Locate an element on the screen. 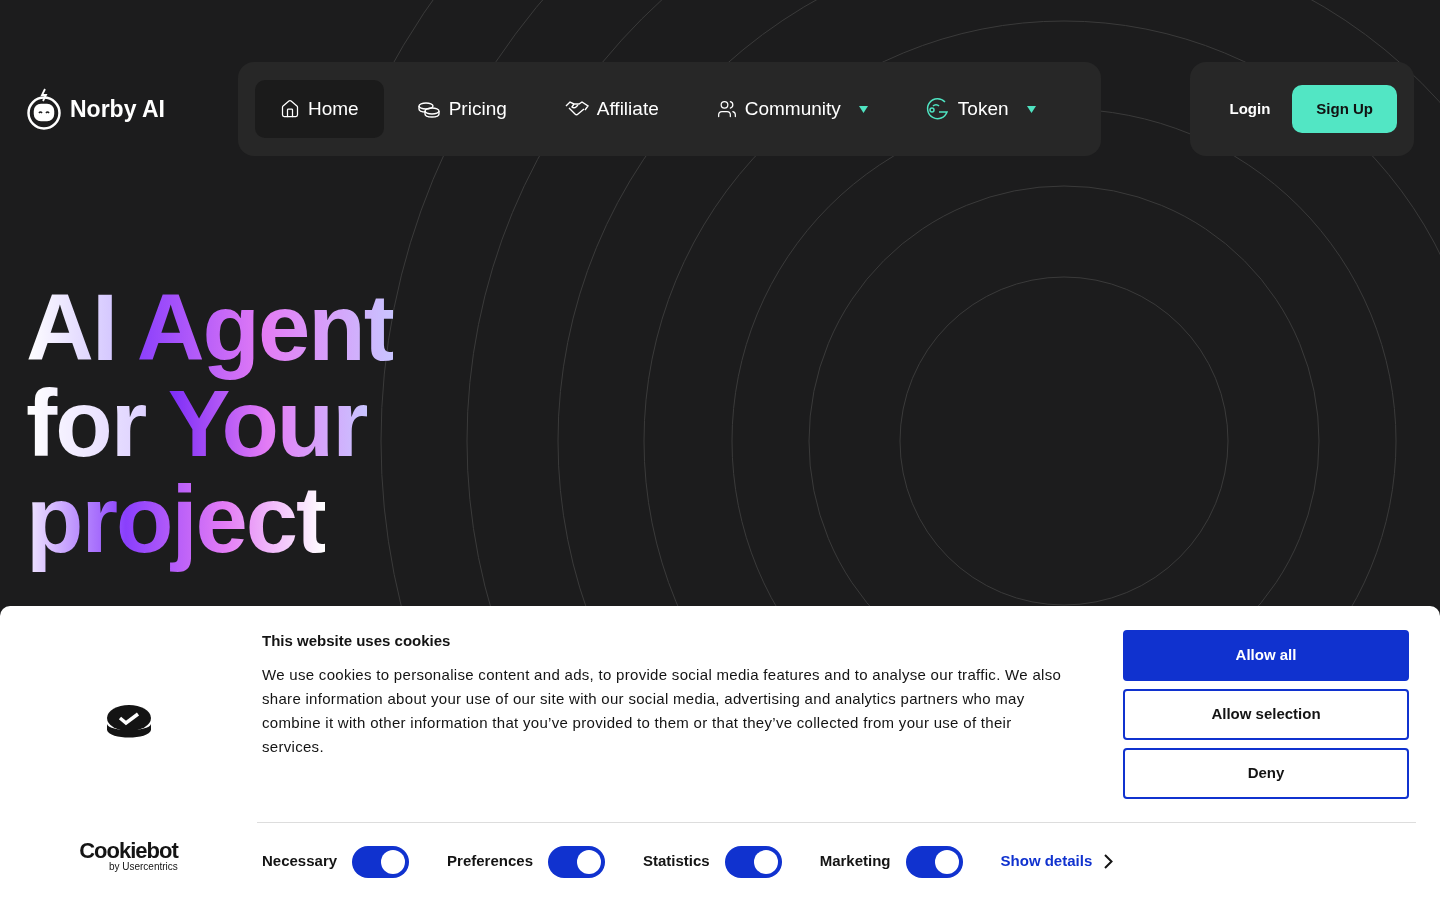 Image resolution: width=1440 pixels, height=900 pixels. toggle-label: Necessary is located at coordinates (300, 861).